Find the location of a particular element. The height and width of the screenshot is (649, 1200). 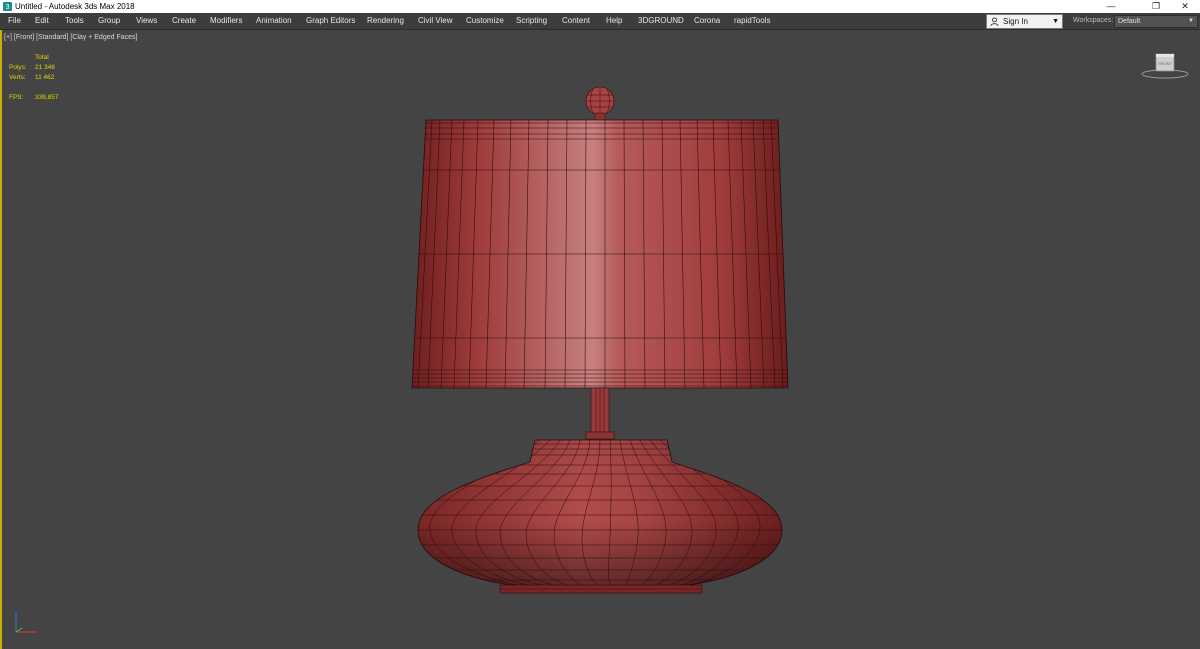

lamp-stem is located at coordinates (600, 413).